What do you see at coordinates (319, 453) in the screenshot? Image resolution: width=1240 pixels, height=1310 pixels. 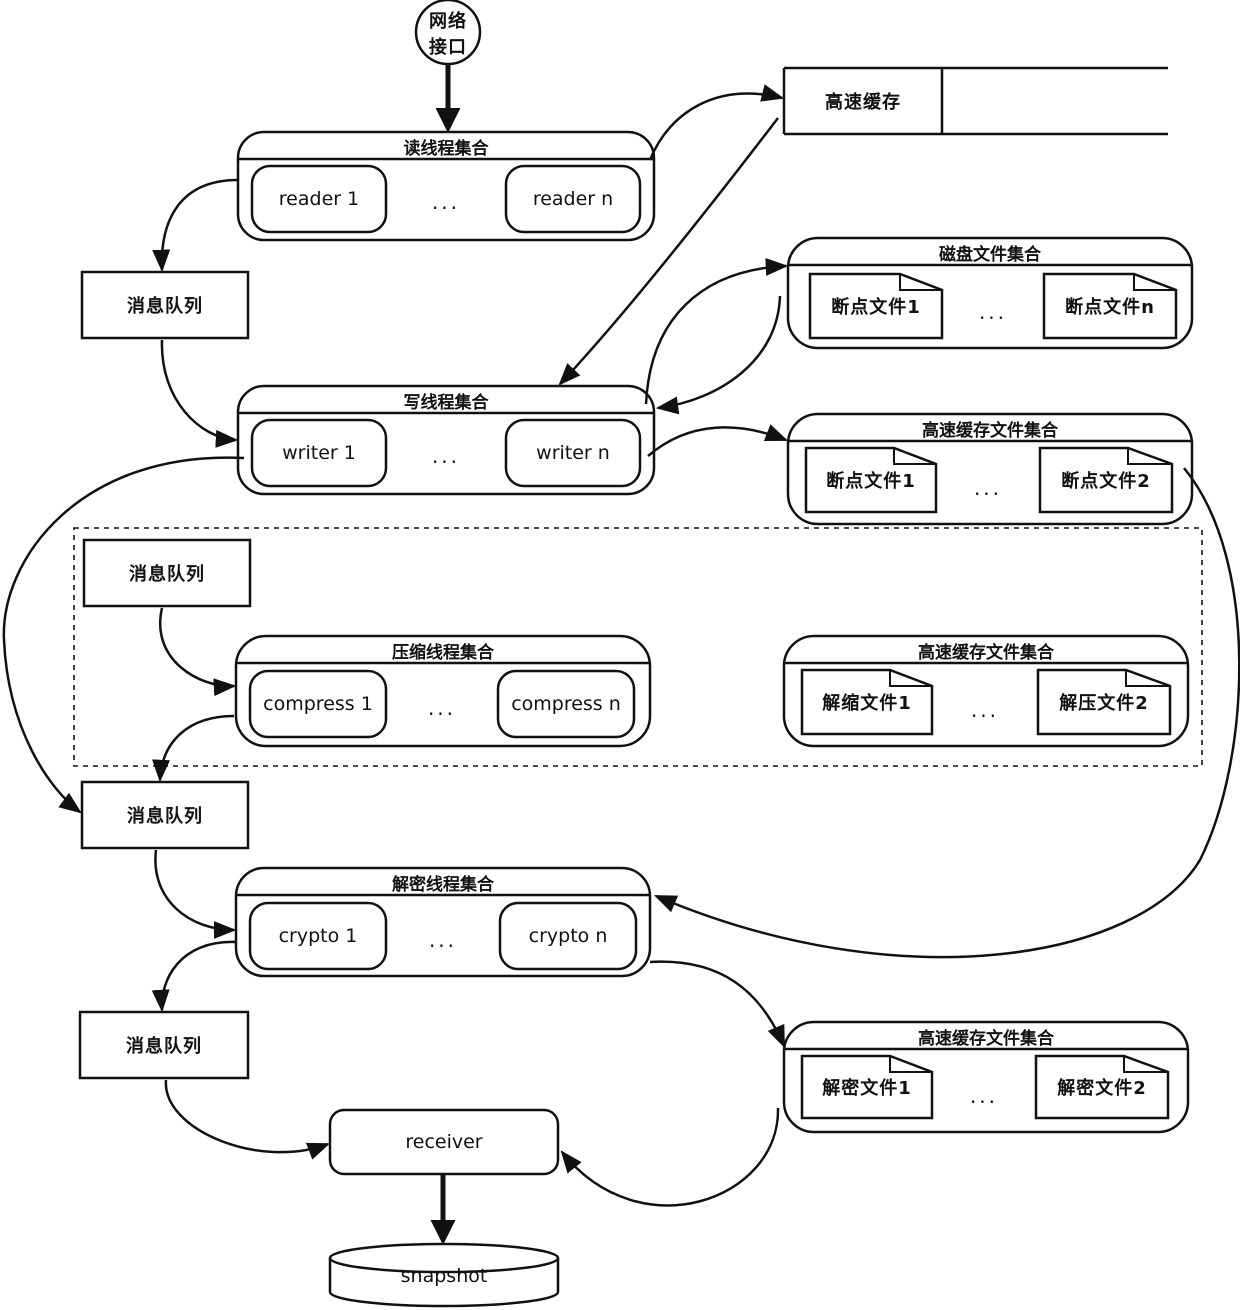 I see `writer-1: writer 1` at bounding box center [319, 453].